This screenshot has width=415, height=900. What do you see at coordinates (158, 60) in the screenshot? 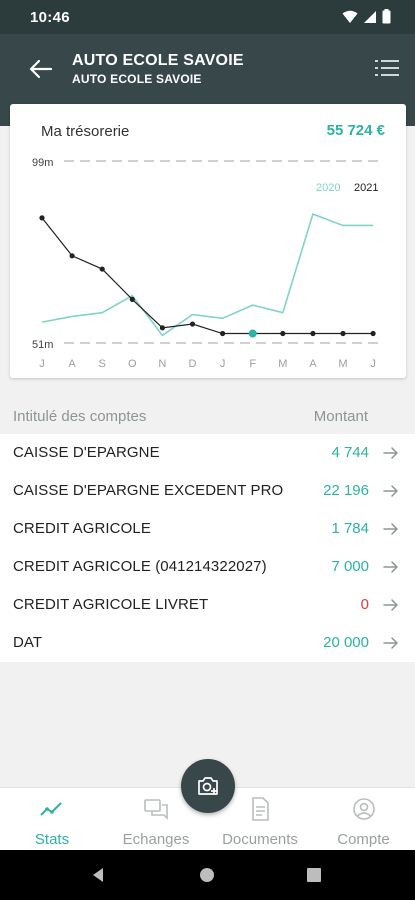
I see `page-title: AUTO ECOLE SAVOIE` at bounding box center [158, 60].